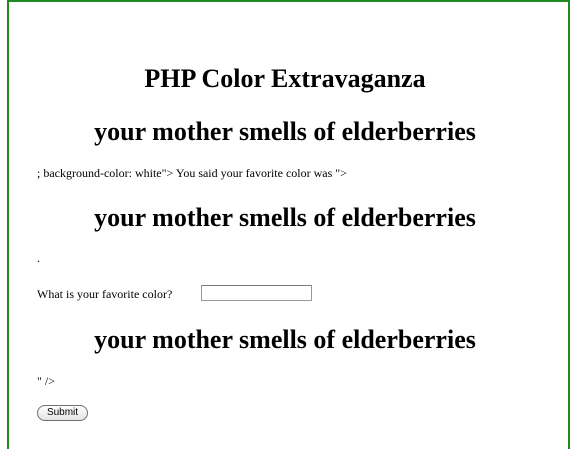  What do you see at coordinates (46, 381) in the screenshot?
I see `closing-fragment-text: " />` at bounding box center [46, 381].